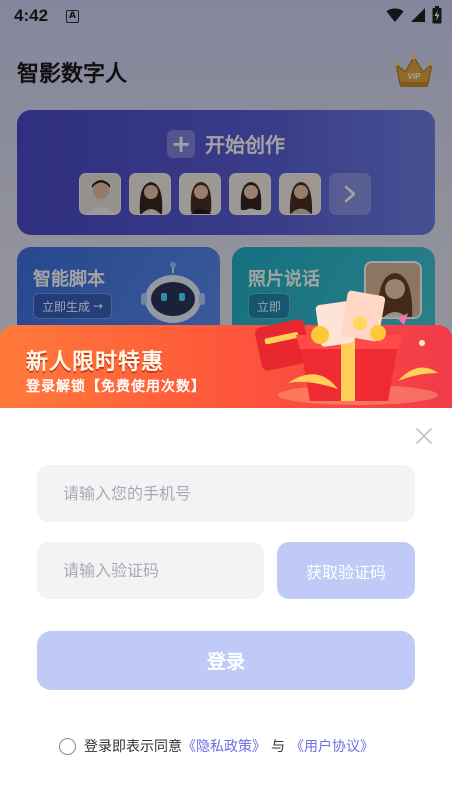 Image resolution: width=452 pixels, height=805 pixels. I want to click on gift-box-icon, so click(346, 347).